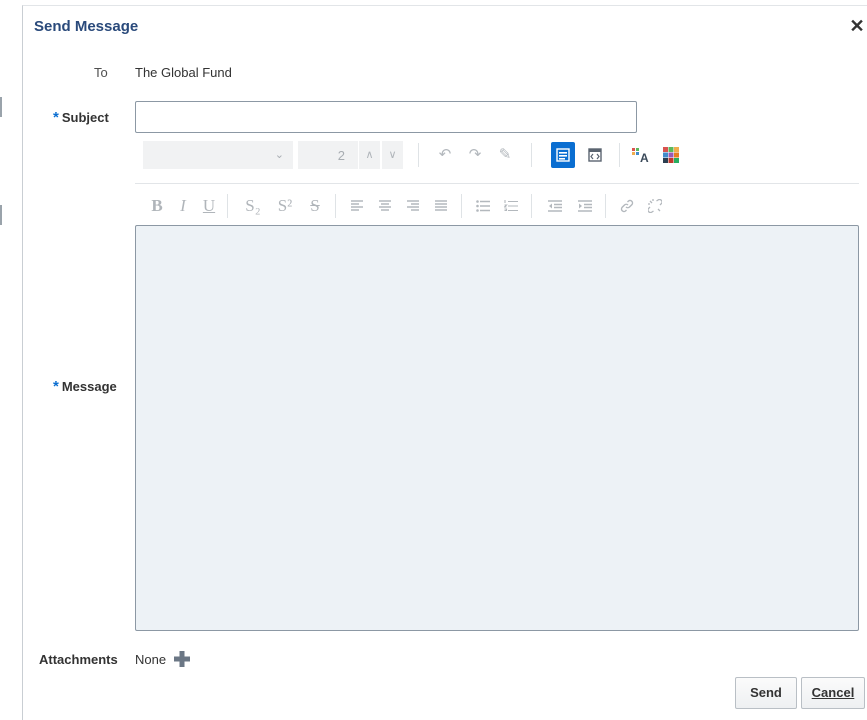 Image resolution: width=867 pixels, height=720 pixels. Describe the element at coordinates (151, 659) in the screenshot. I see `attachments-value: None` at that location.